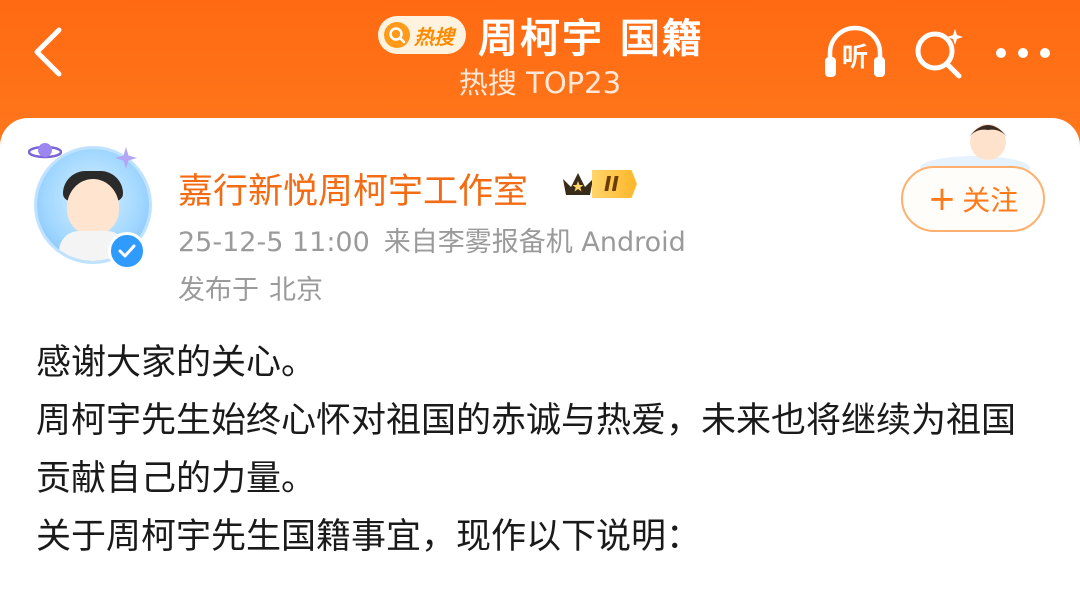  Describe the element at coordinates (614, 184) in the screenshot. I see `vip-level: II` at that location.